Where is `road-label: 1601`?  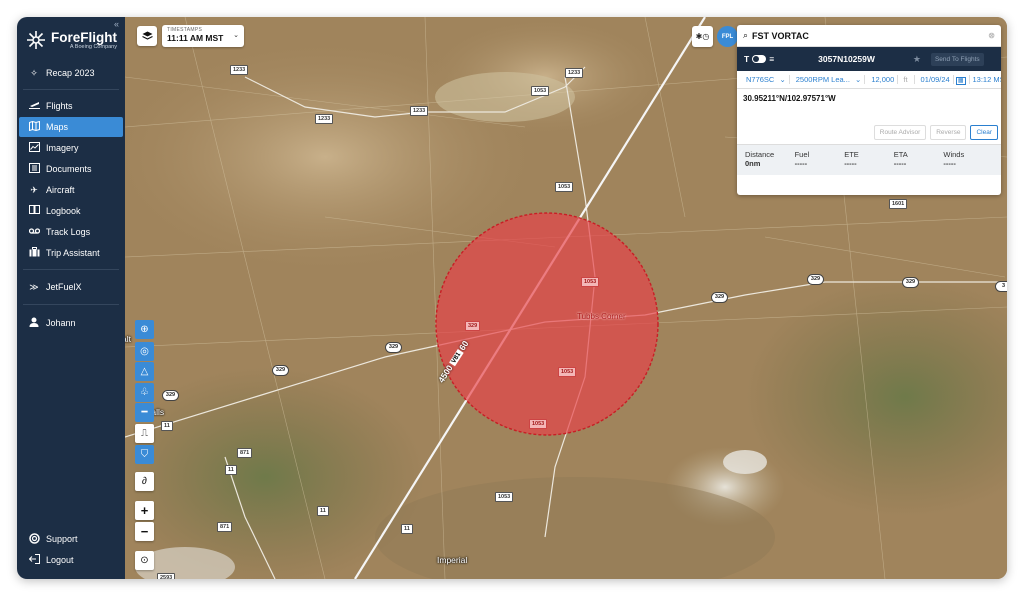 road-label: 1601 is located at coordinates (898, 204).